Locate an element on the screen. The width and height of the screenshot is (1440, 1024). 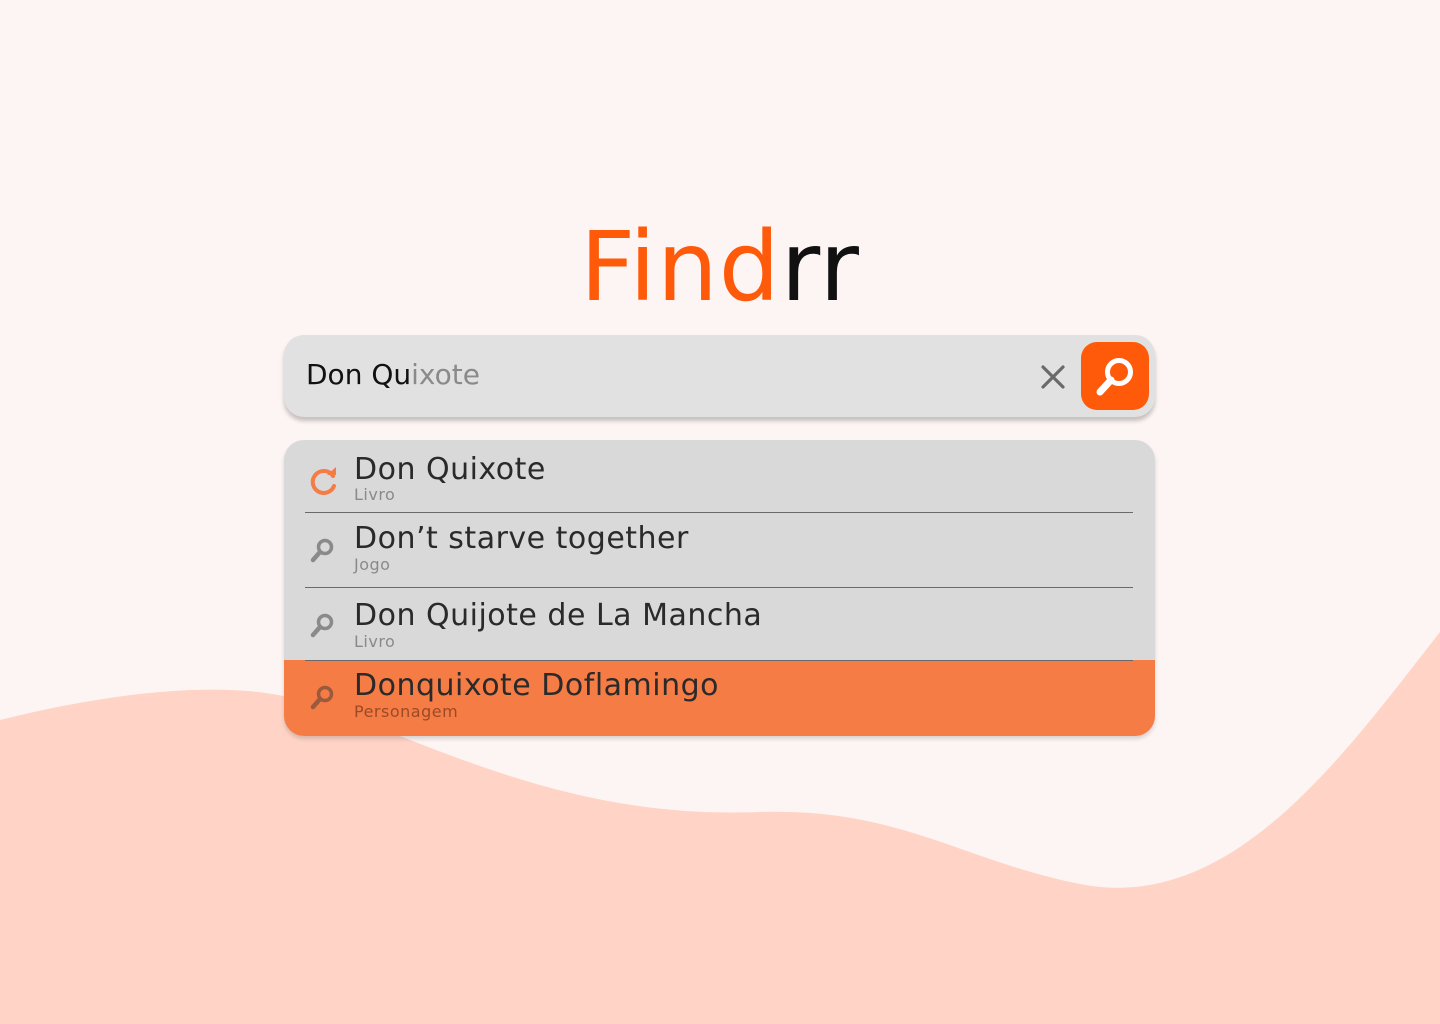
search-button is located at coordinates (1115, 376).